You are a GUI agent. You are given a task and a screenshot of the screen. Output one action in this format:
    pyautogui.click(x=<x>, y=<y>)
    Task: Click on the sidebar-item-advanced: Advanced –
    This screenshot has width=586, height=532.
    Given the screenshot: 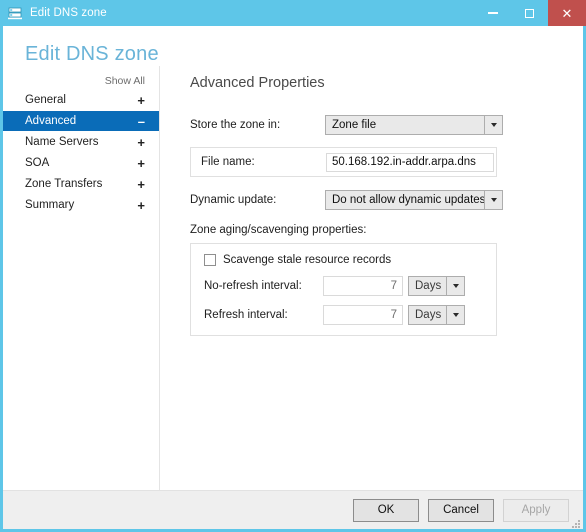 What is the action you would take?
    pyautogui.click(x=81, y=121)
    